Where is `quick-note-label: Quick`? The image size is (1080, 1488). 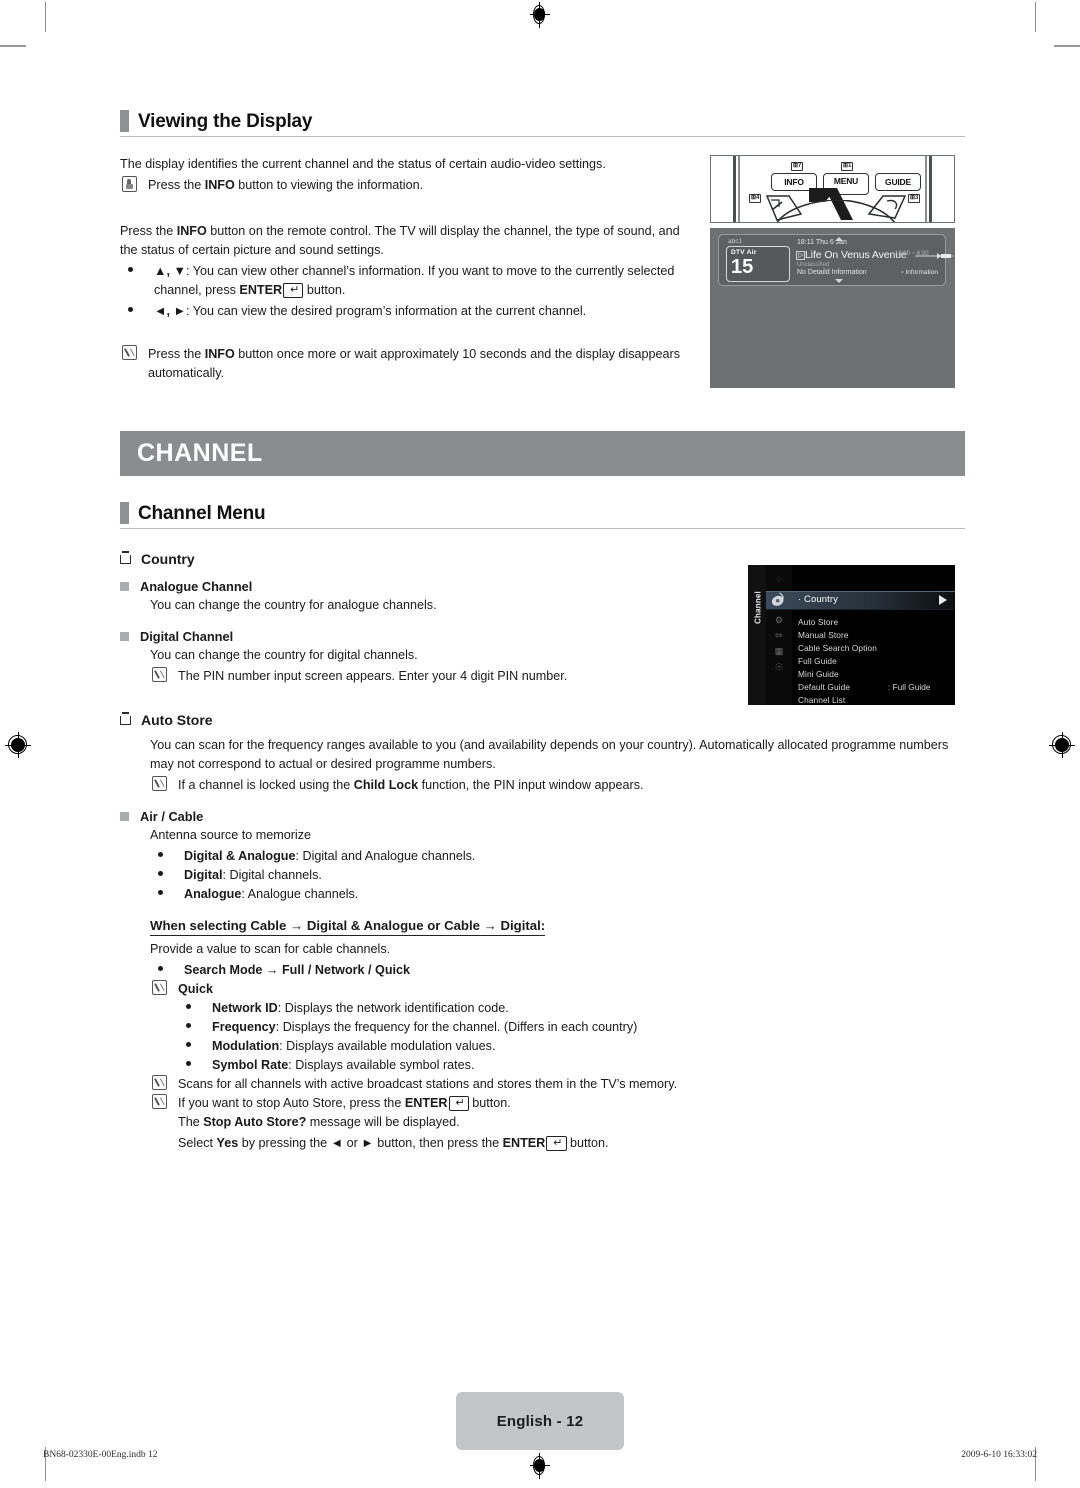 quick-note-label: Quick is located at coordinates (195, 989).